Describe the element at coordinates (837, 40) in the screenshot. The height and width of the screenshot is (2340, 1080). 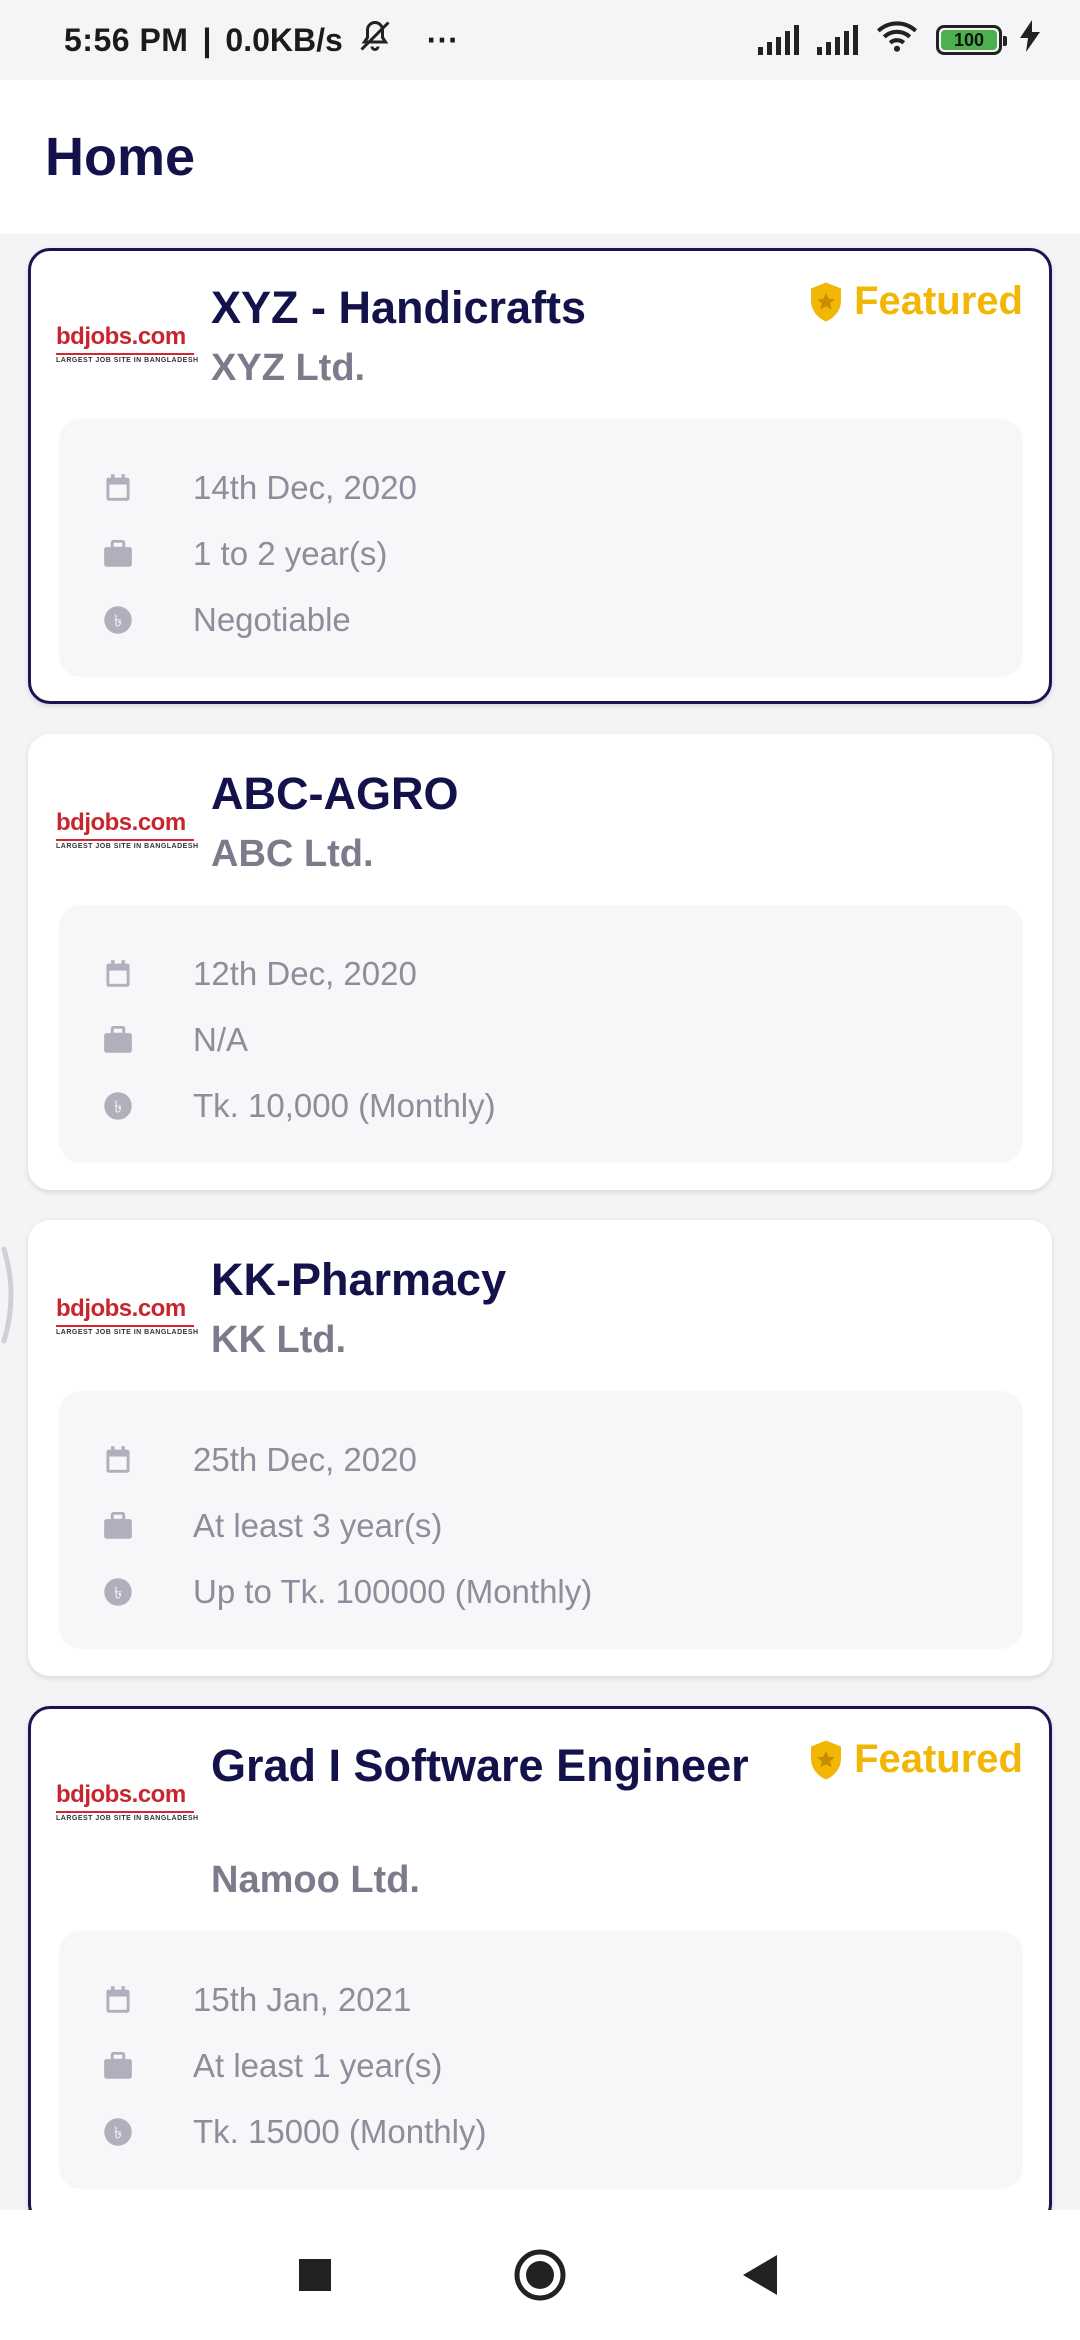
I see `cell-signal-2-icon` at that location.